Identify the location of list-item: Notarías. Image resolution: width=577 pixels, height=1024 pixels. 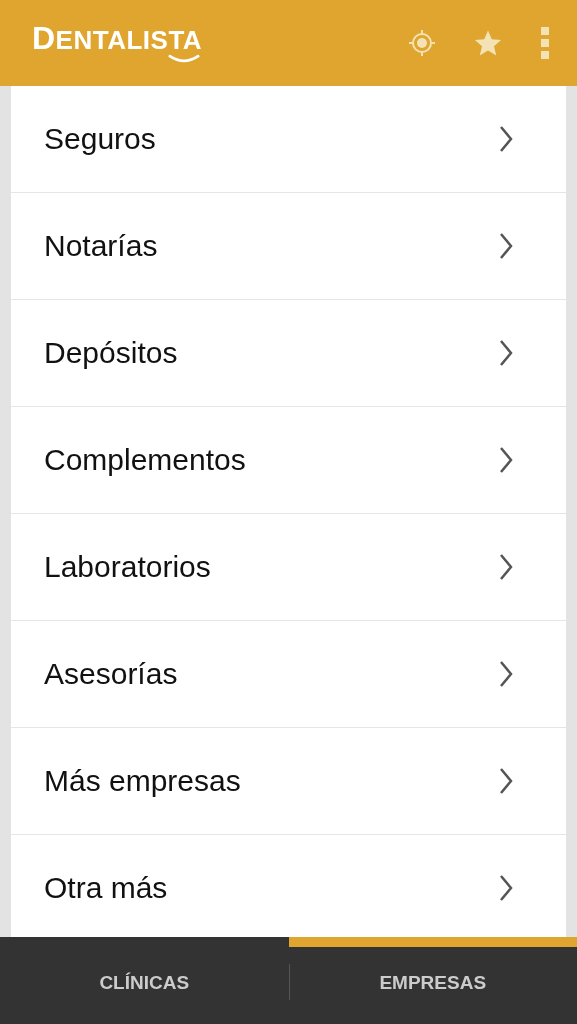
(288, 246).